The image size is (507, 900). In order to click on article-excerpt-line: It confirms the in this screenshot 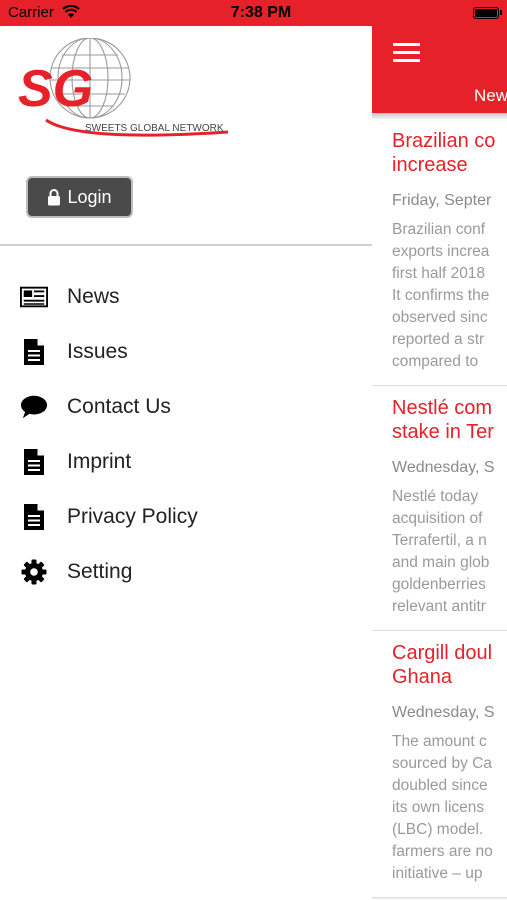, I will do `click(441, 295)`.